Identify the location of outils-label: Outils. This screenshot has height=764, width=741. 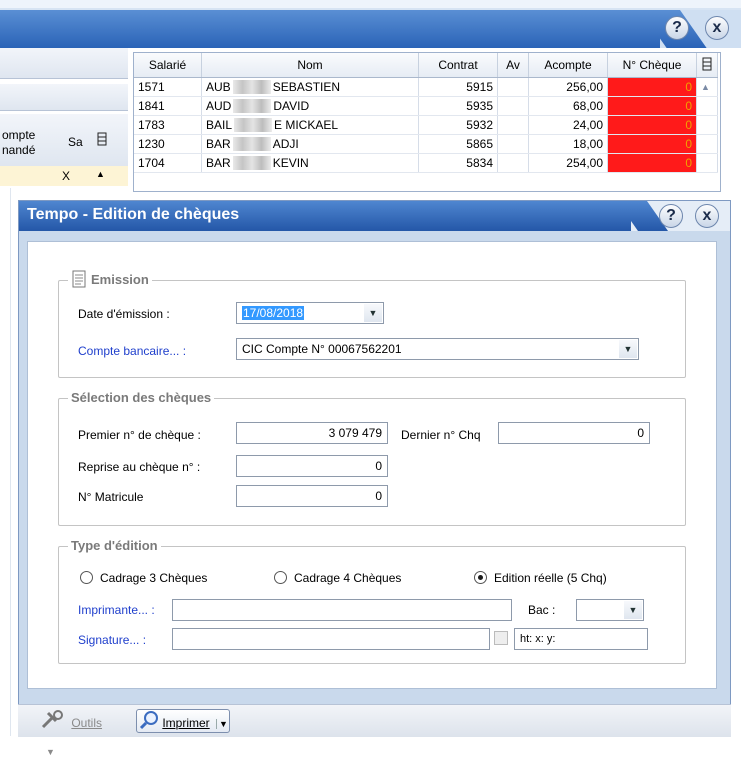
(87, 723).